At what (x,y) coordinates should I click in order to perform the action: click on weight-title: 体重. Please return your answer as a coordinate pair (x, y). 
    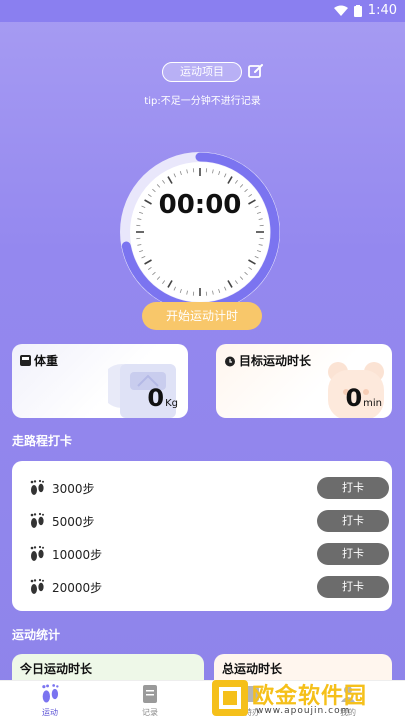
    Looking at the image, I should click on (39, 360).